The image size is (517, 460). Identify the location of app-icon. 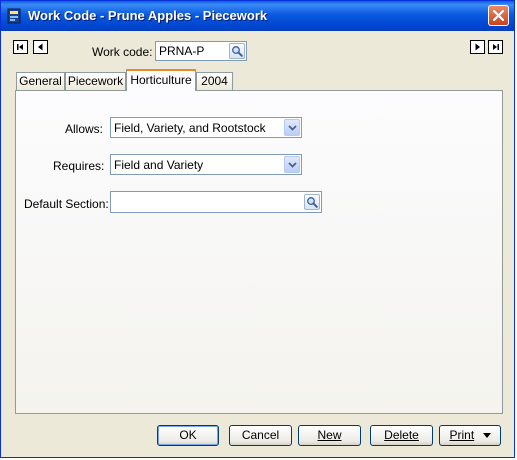
(14, 16).